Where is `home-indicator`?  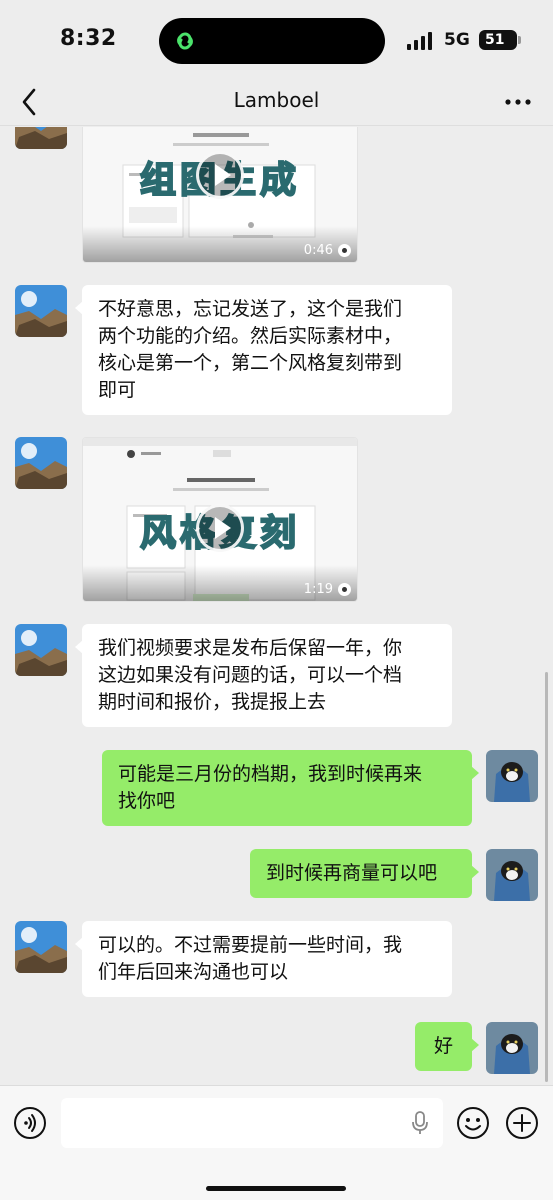
home-indicator is located at coordinates (276, 1188).